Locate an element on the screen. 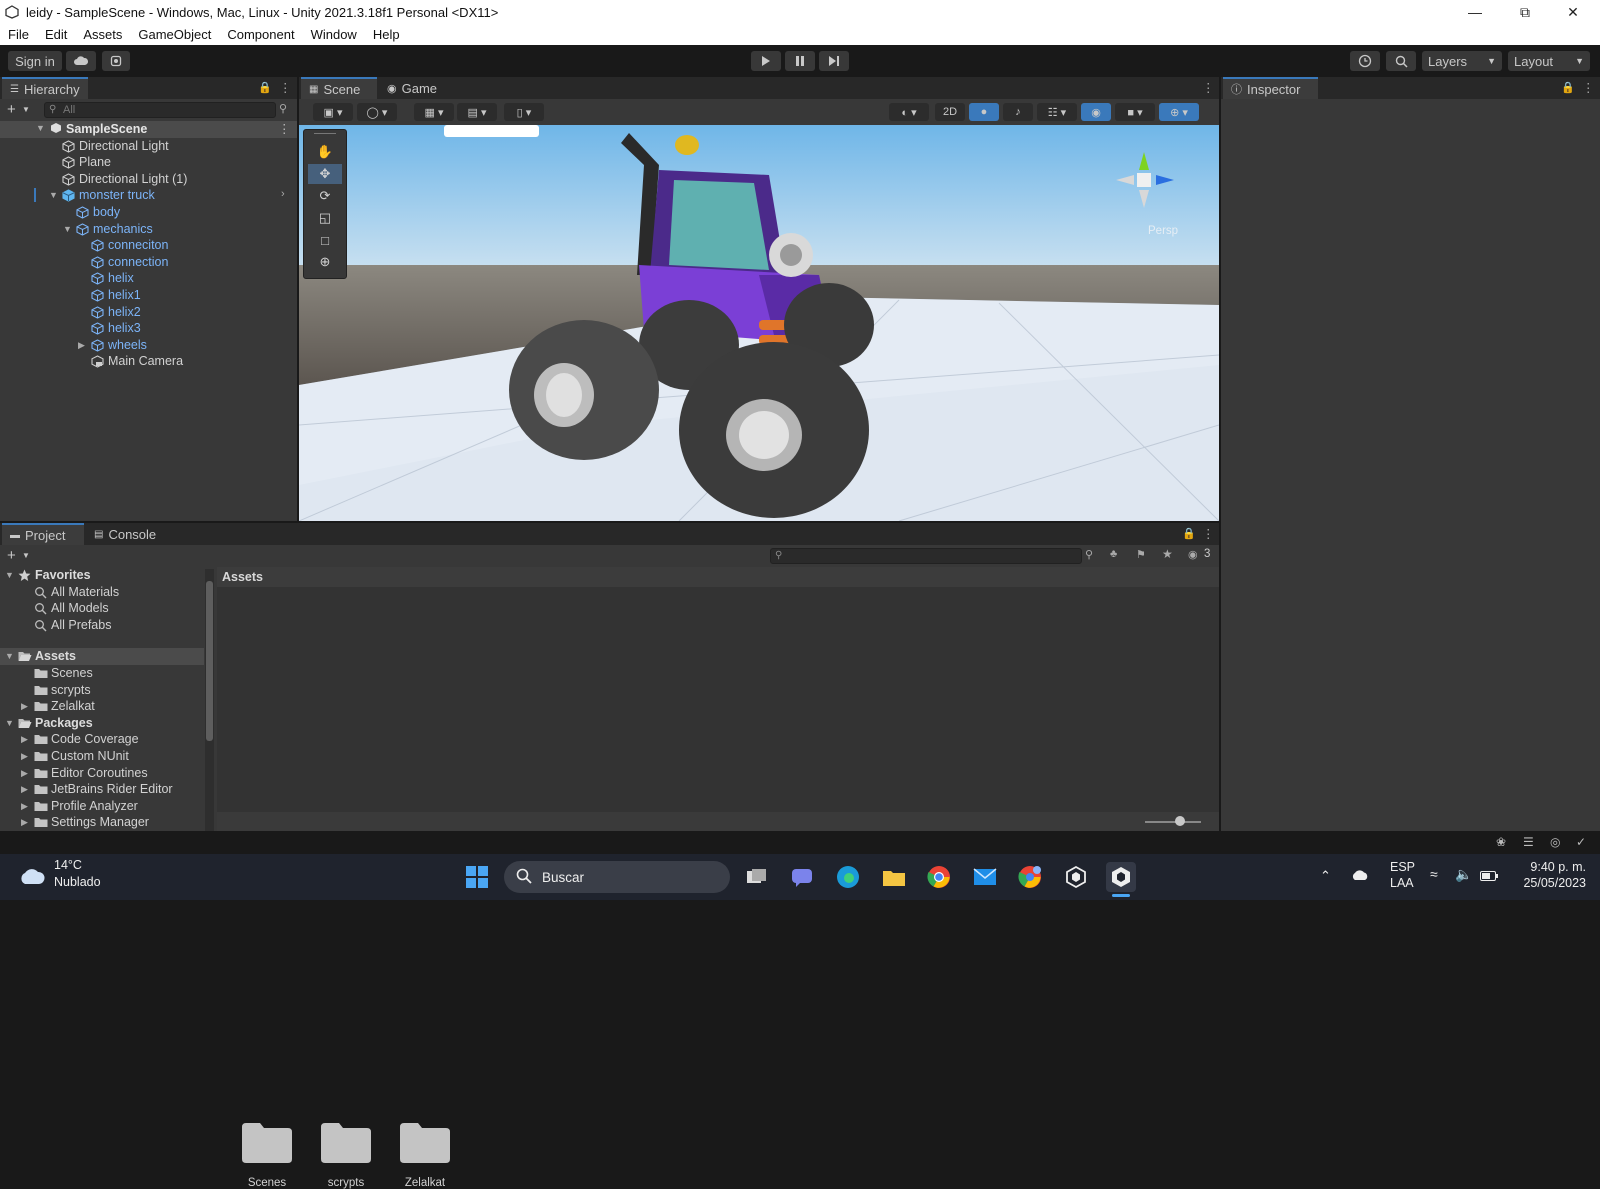 The height and width of the screenshot is (1189, 1600). project-tree-section: ▼ Favorites is located at coordinates (102, 575).